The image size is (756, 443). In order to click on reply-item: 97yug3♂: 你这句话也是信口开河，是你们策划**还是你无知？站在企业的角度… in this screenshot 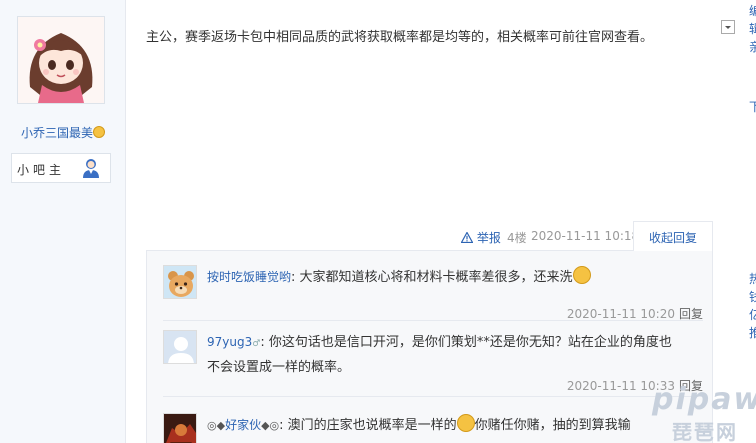, I will do `click(433, 365)`.